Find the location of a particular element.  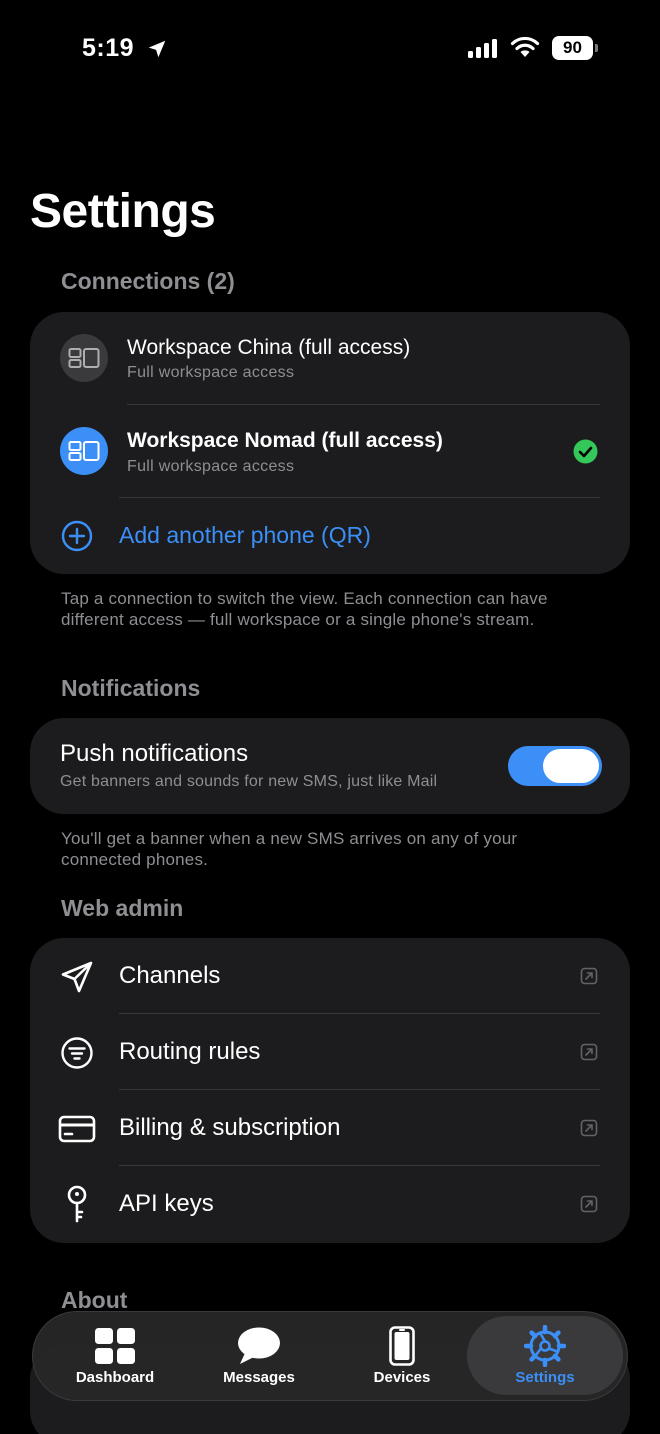

billing-row: Billing & subscription is located at coordinates (330, 1128).